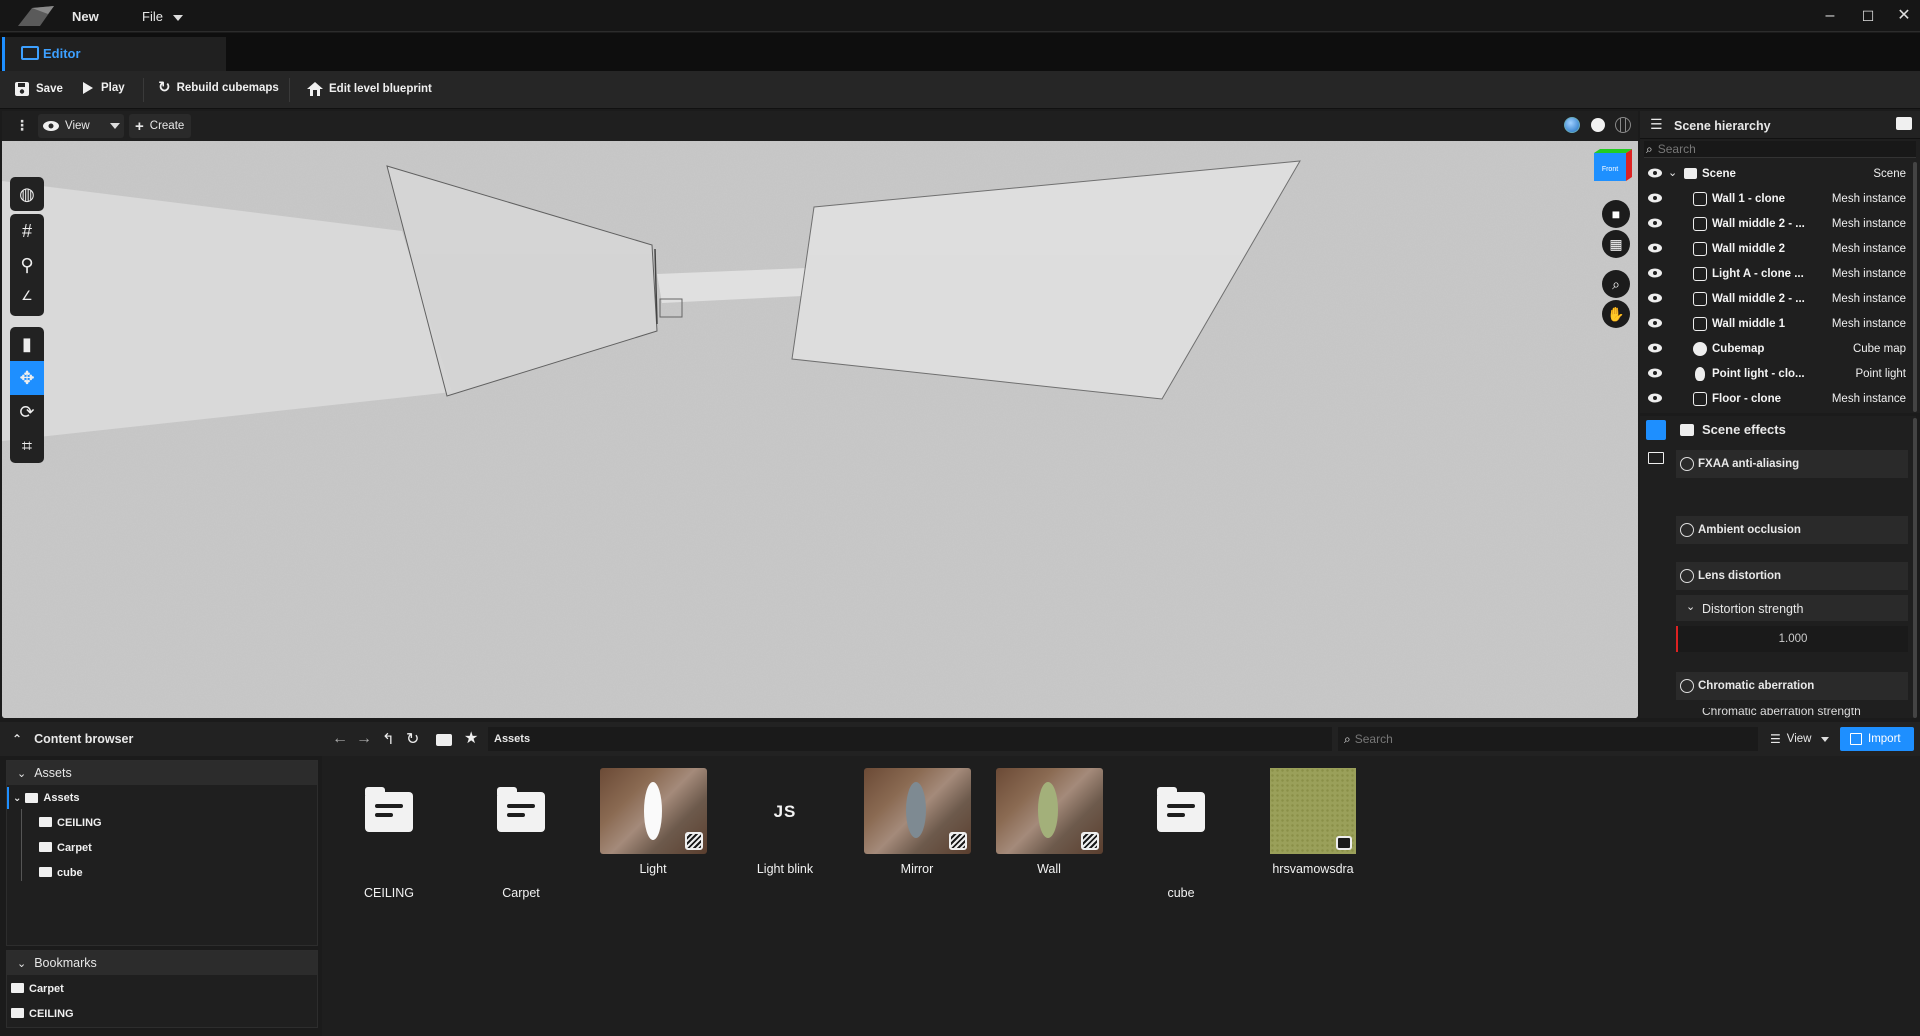 The width and height of the screenshot is (1920, 1036). What do you see at coordinates (1780, 149) in the screenshot?
I see `hierarchy-search: ⌕ Search` at bounding box center [1780, 149].